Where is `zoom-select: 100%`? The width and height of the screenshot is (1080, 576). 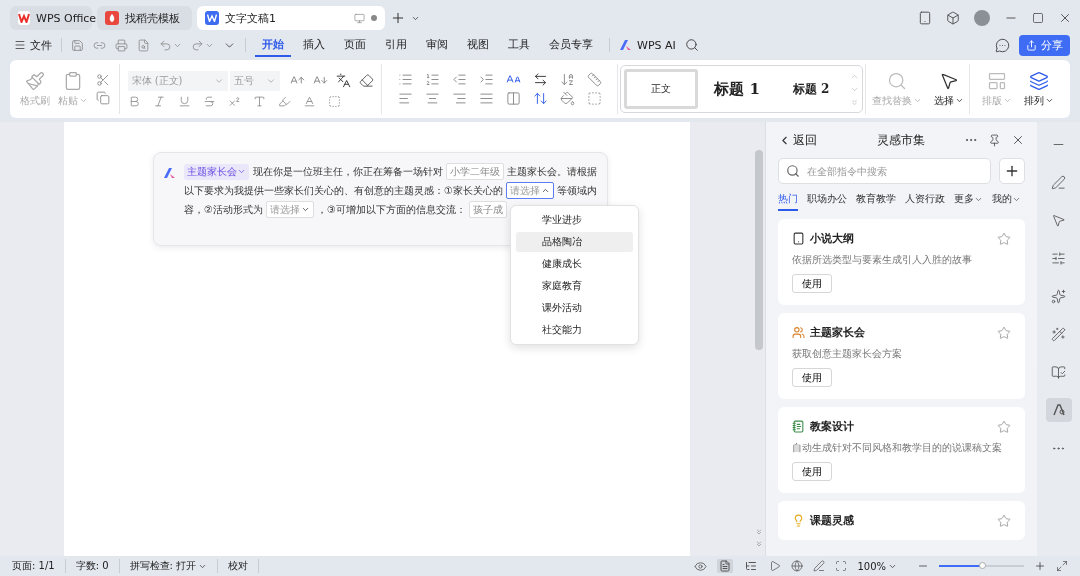 zoom-select: 100% is located at coordinates (882, 566).